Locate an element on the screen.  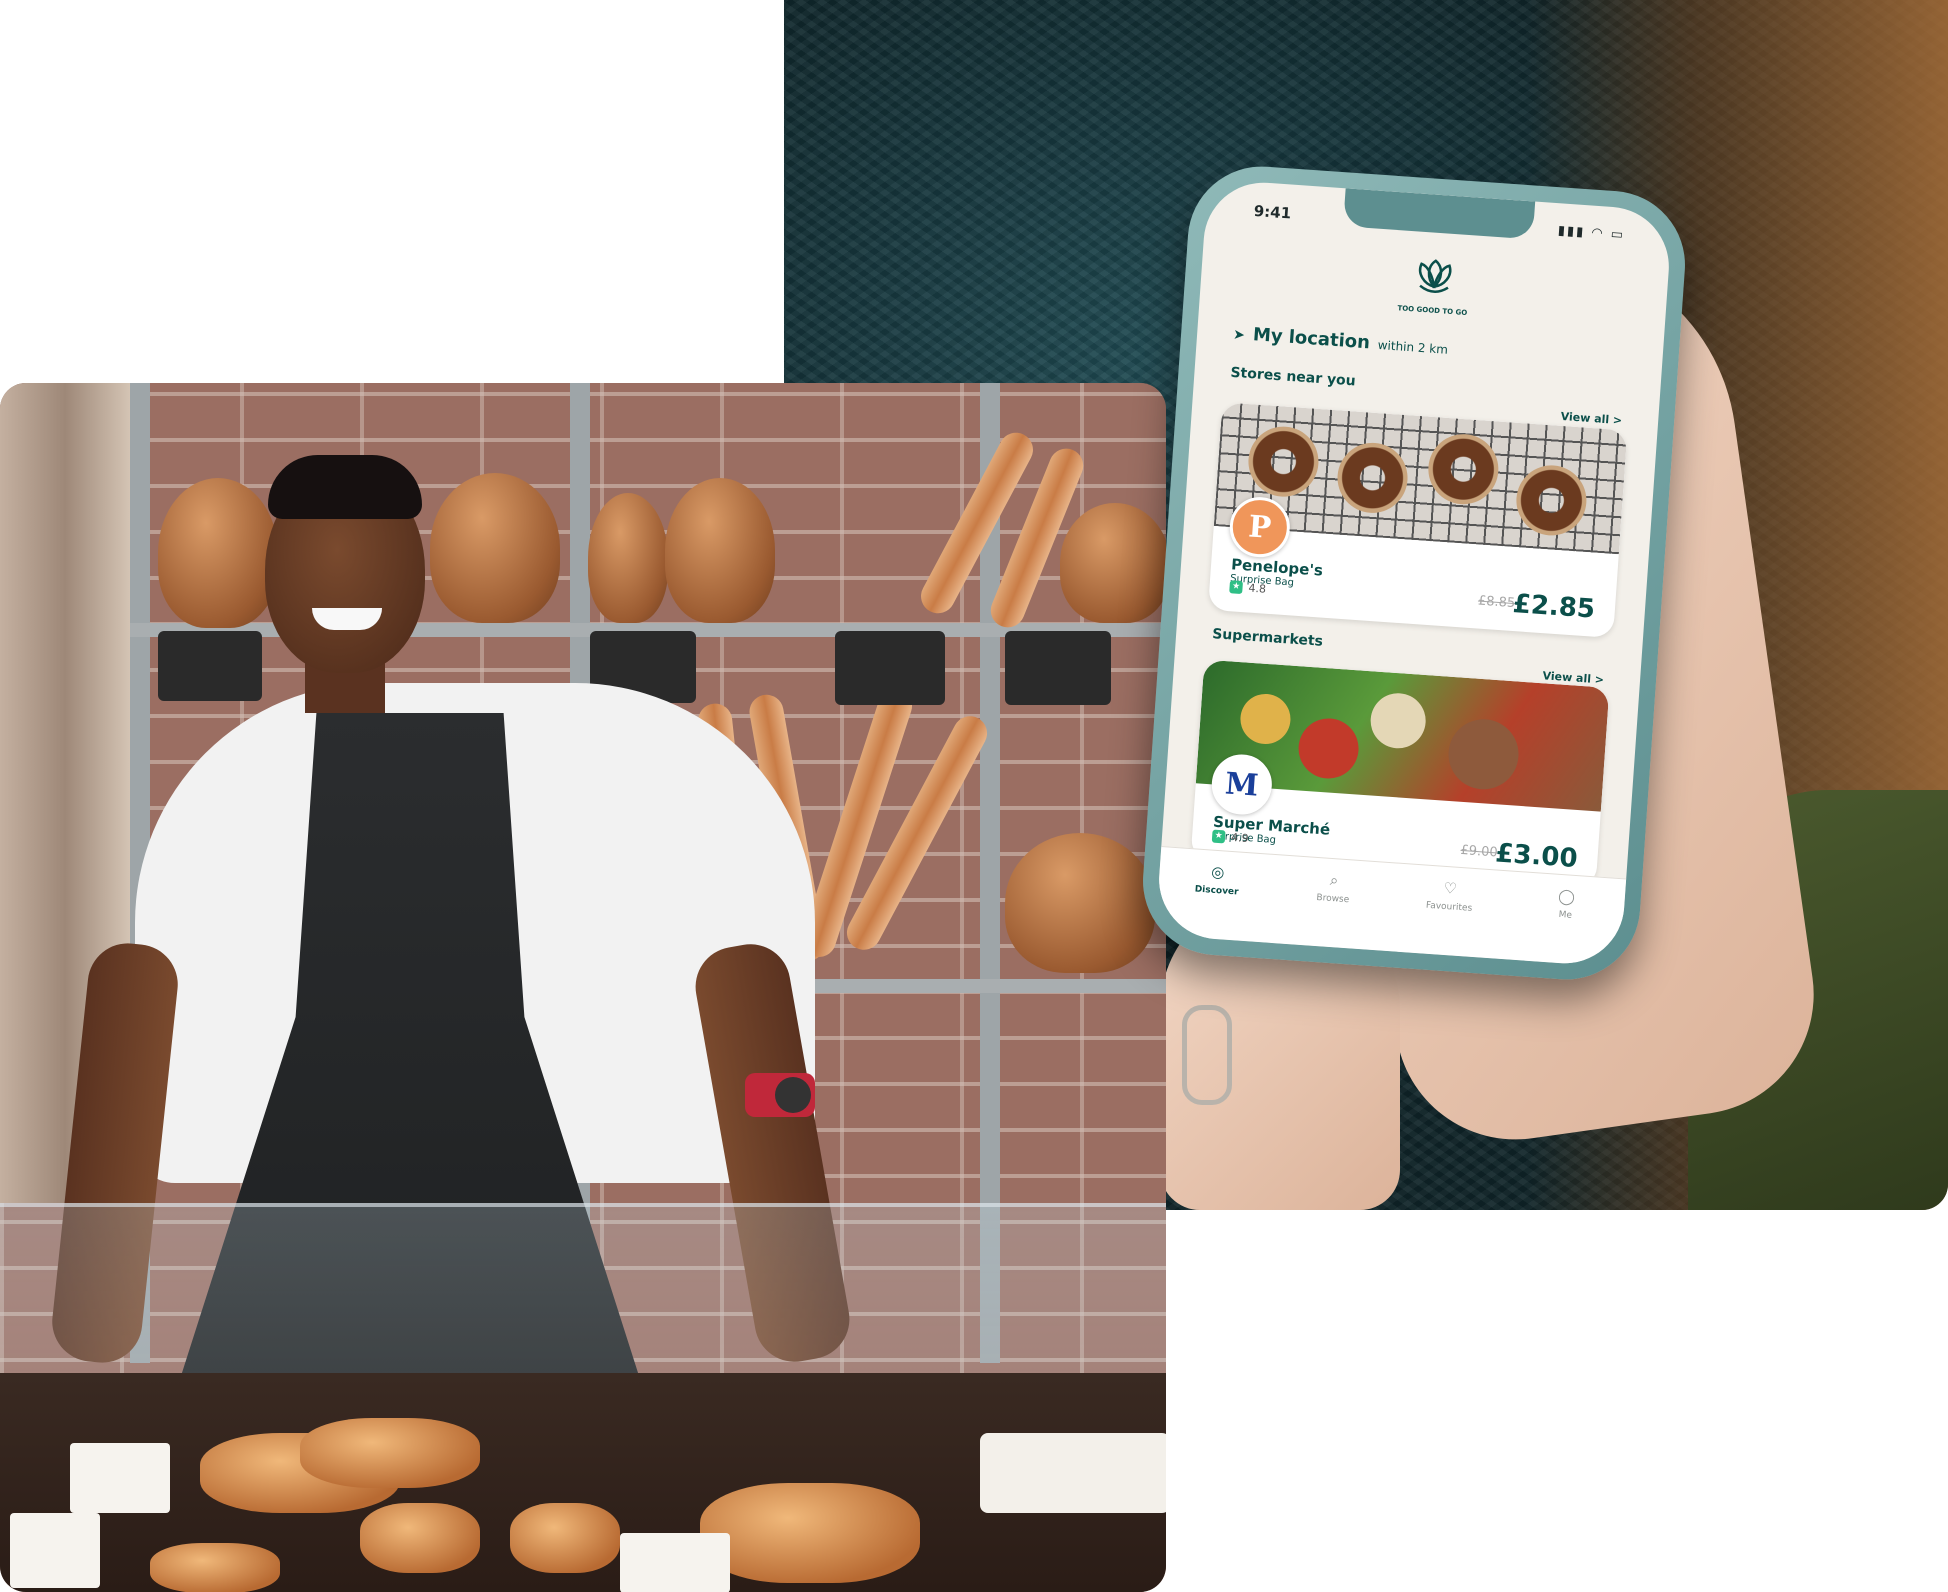
logo-wordmark: TOO GOOD TO GO is located at coordinates (1432, 310).